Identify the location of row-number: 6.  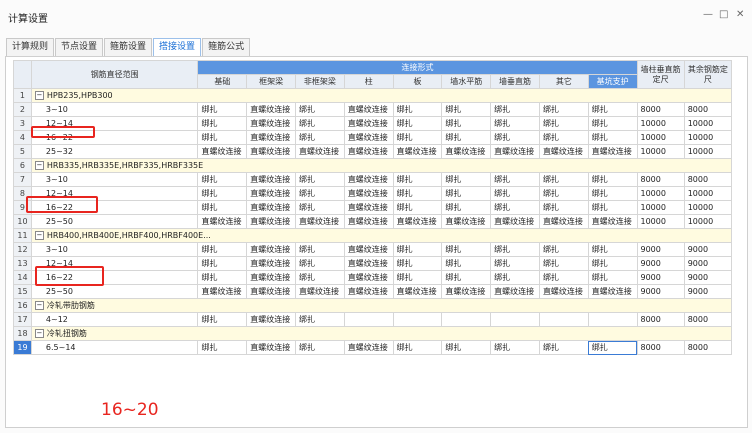
(22, 165).